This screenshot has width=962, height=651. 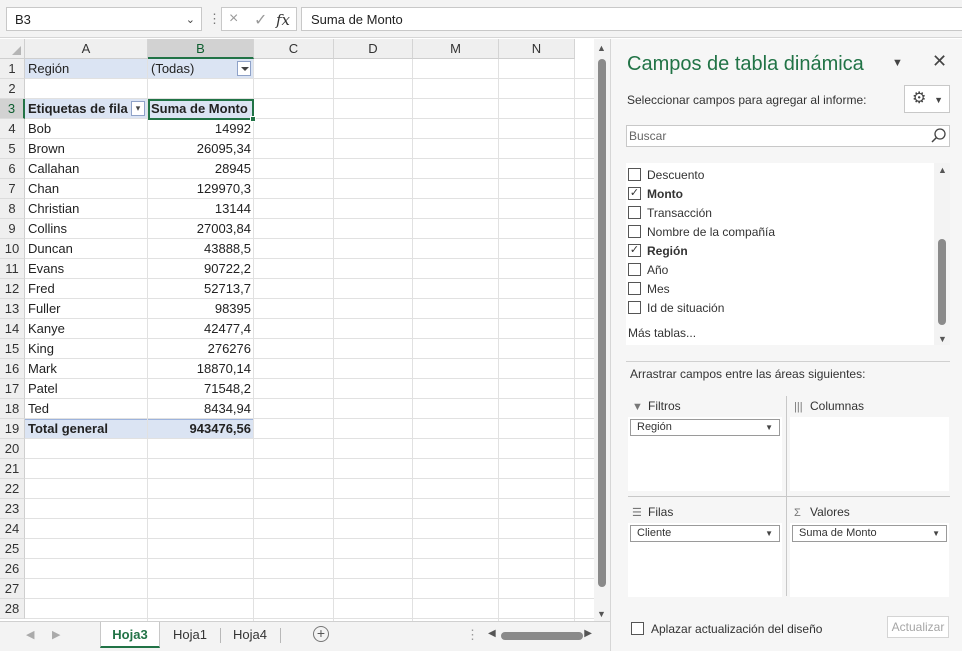 I want to click on row-header-20: 20, so click(x=12, y=449).